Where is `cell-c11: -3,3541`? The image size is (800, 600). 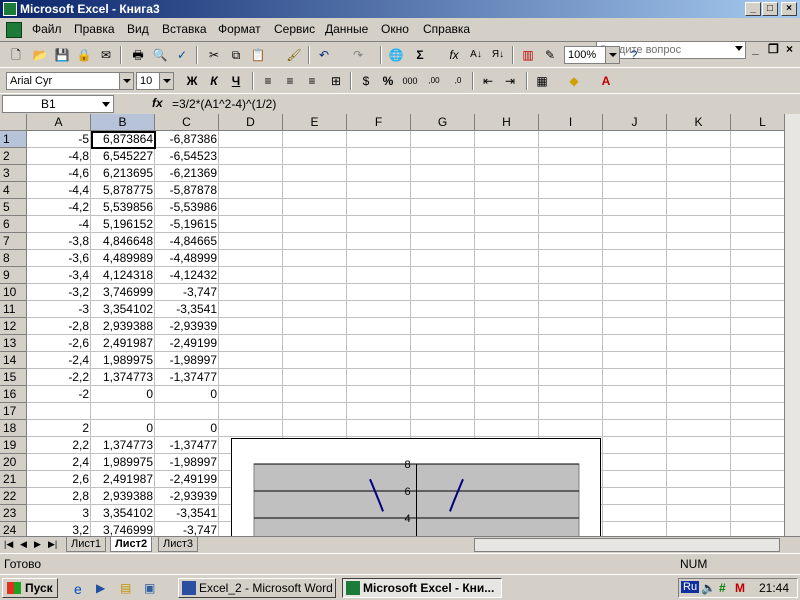 cell-c11: -3,3541 is located at coordinates (187, 309).